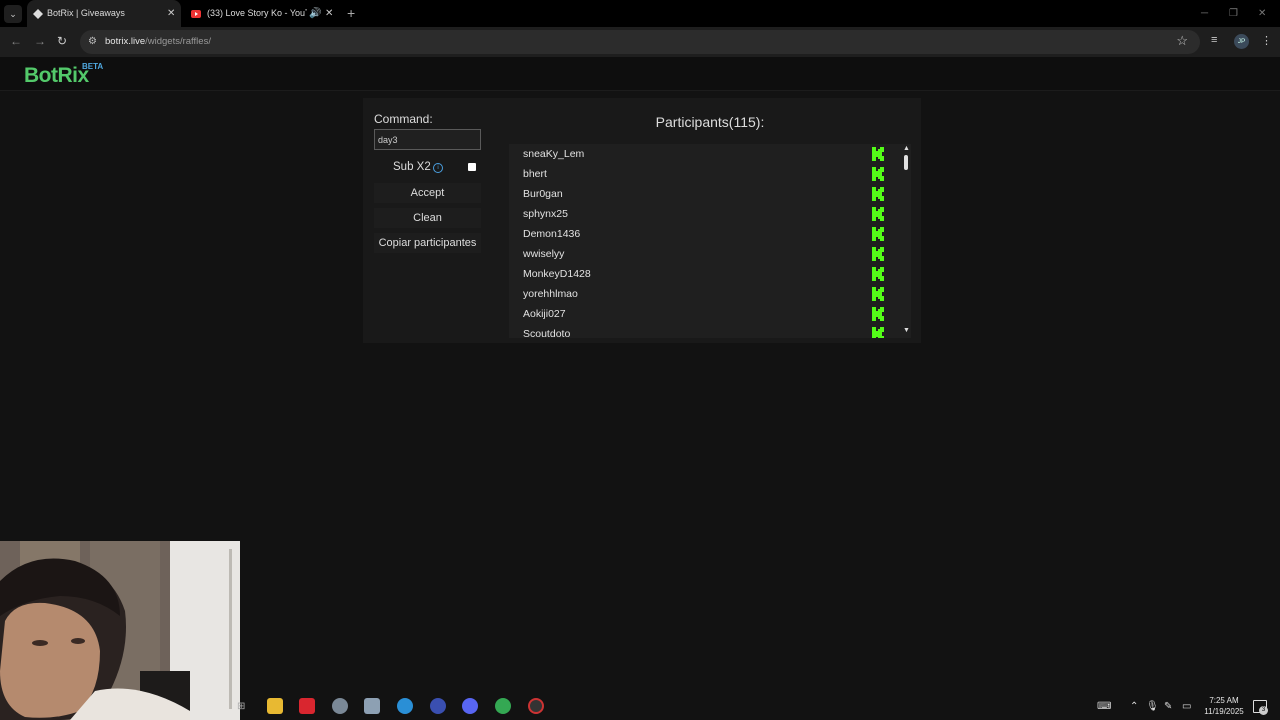 The image size is (1280, 720). What do you see at coordinates (705, 331) in the screenshot?
I see `list-item: Scoutdoto` at bounding box center [705, 331].